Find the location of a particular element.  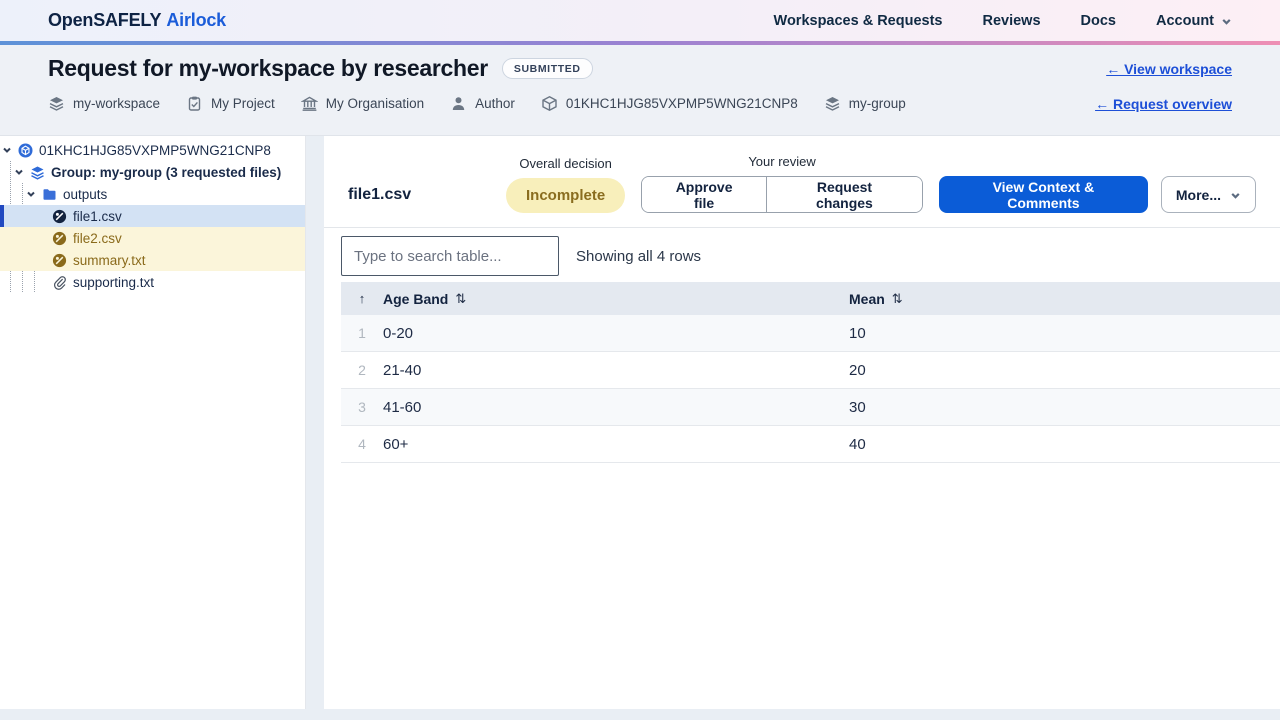

tree-node-label: summary.txt is located at coordinates (109, 260).